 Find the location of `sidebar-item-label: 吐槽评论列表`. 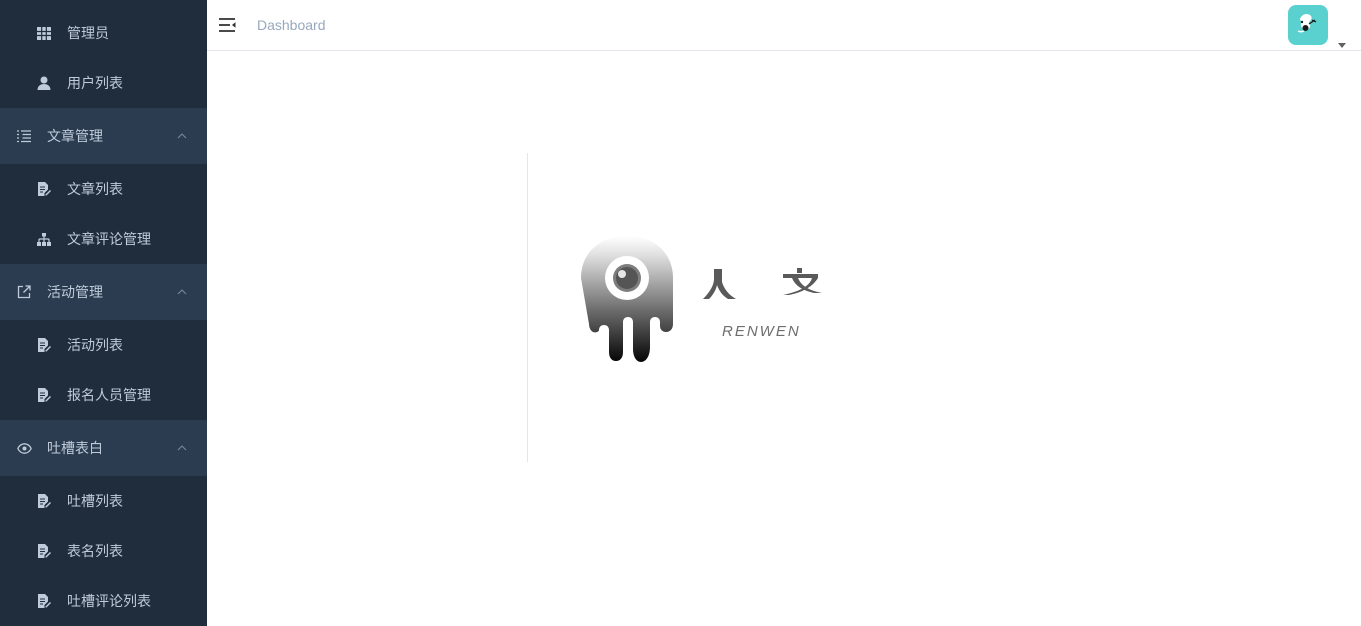

sidebar-item-label: 吐槽评论列表 is located at coordinates (109, 602).